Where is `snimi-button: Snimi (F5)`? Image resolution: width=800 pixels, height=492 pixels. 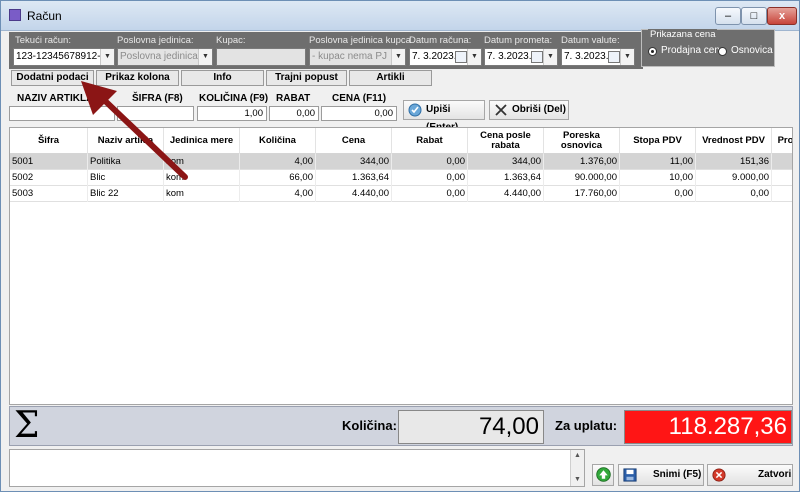 snimi-button: Snimi (F5) is located at coordinates (661, 475).